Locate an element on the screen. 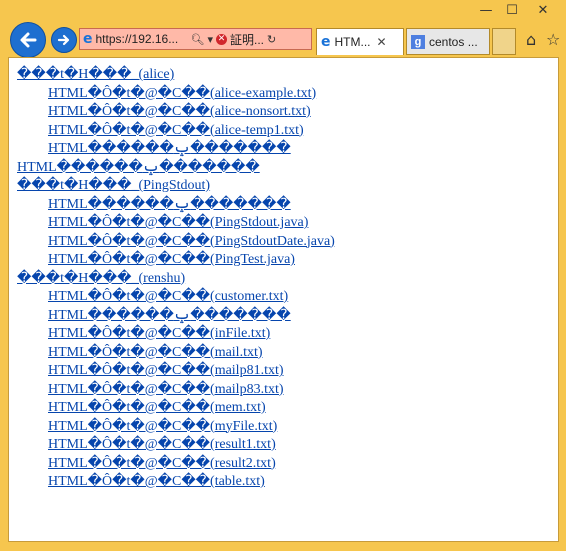 Image resolution: width=566 pixels, height=551 pixels. file-link: HTML�Ô�t�@�C��(alice-temp1.txt) is located at coordinates (176, 130).